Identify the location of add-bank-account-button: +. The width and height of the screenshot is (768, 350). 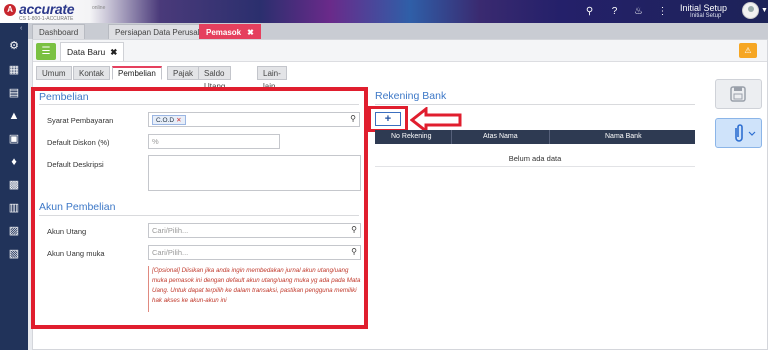
(388, 119).